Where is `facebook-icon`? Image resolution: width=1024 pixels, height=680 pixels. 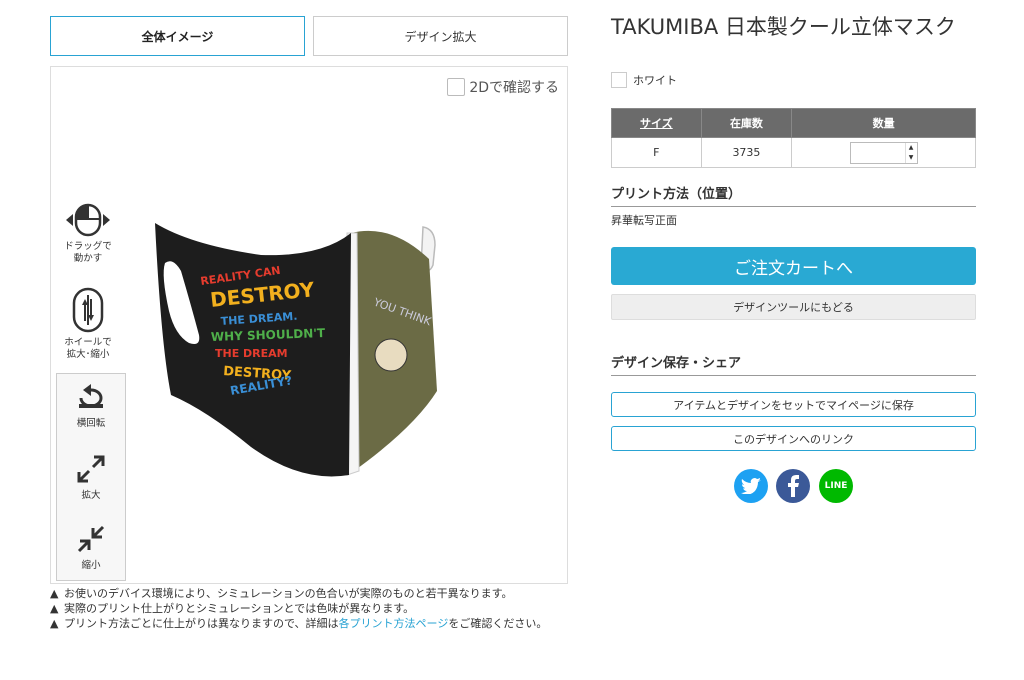
facebook-icon is located at coordinates (793, 486).